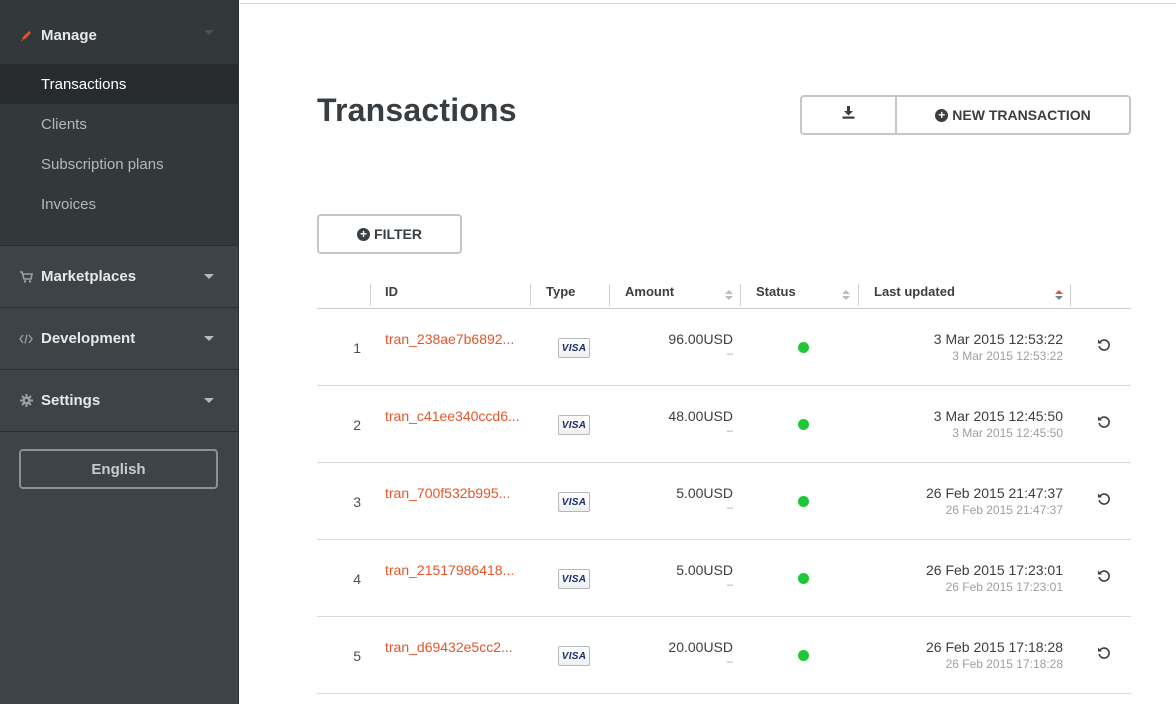 The image size is (1176, 704). I want to click on date-value: 3 Mar 2015 12:53:22, so click(998, 339).